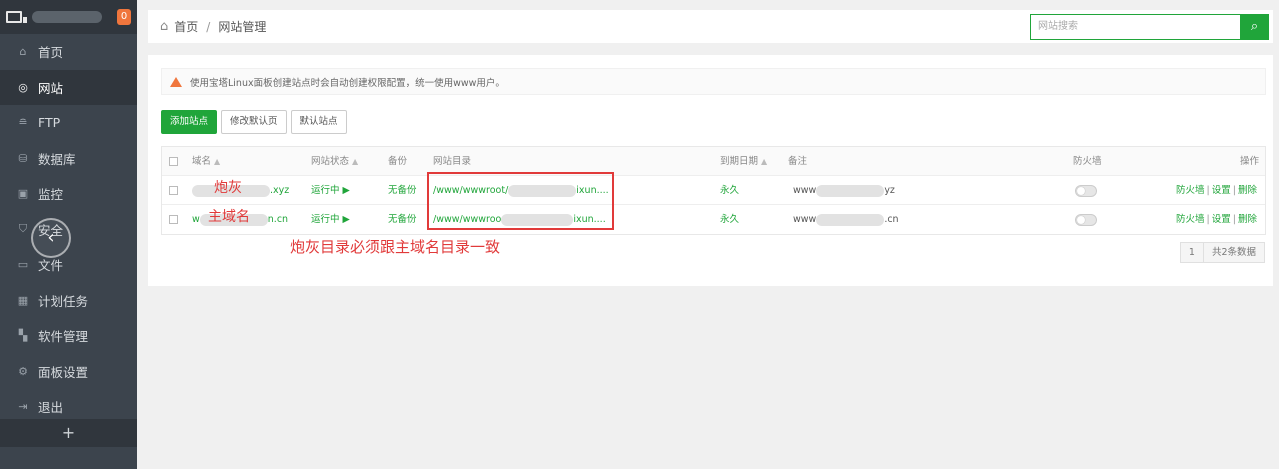 The image size is (1279, 469). I want to click on remark: www yz, so click(844, 190).